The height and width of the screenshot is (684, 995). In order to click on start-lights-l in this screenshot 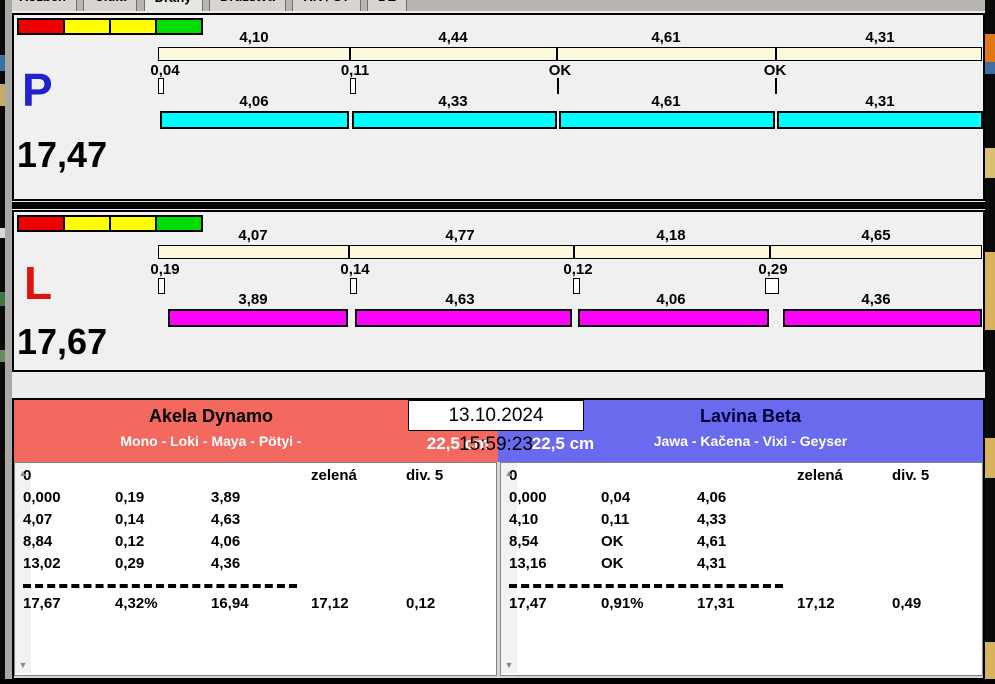, I will do `click(110, 223)`.